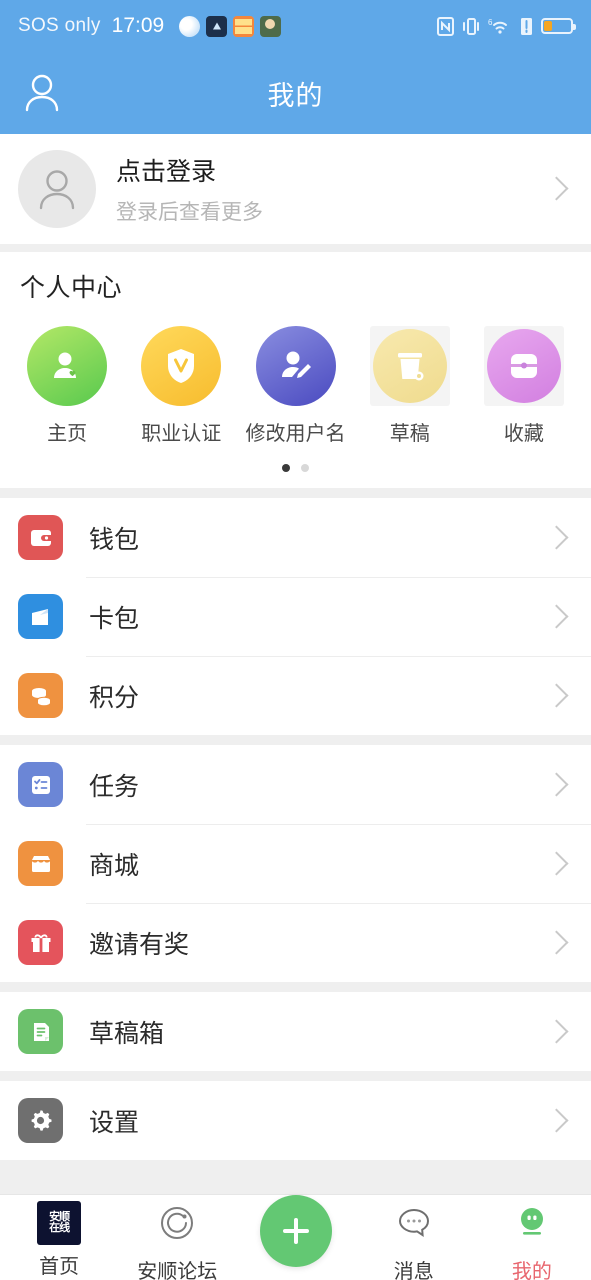 This screenshot has height=1280, width=591. I want to click on anshun-logo-icon: 安顺 在线, so click(59, 1223).